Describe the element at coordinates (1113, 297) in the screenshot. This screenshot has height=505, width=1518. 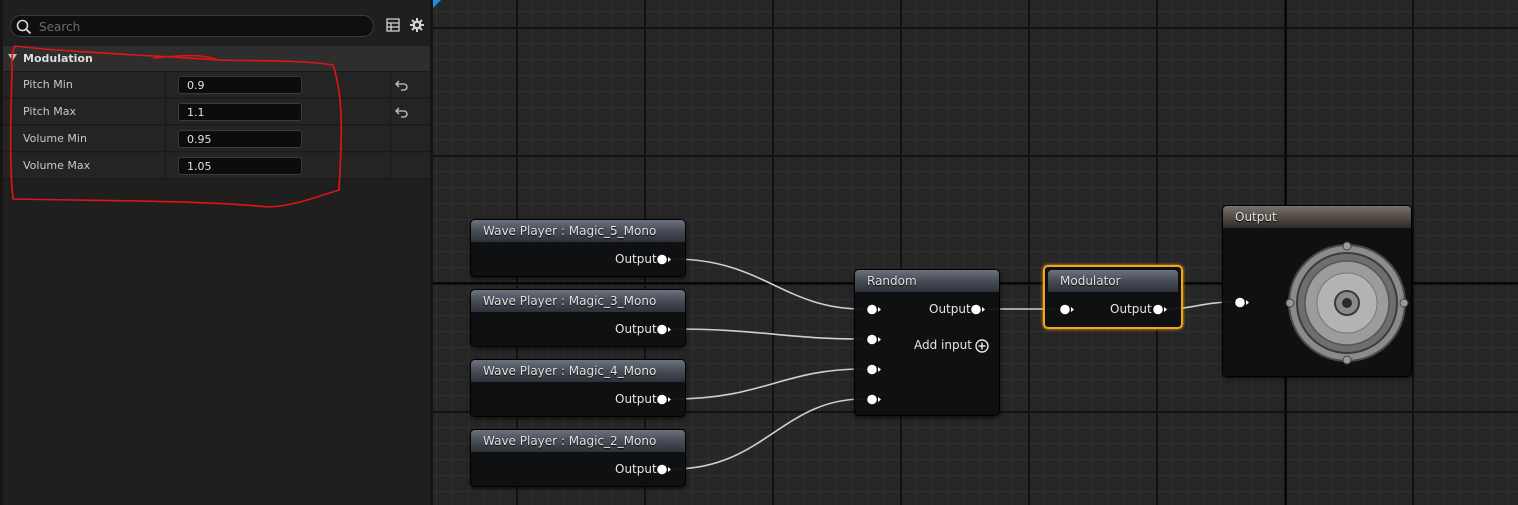
I see `modulator-node: Modulator Output` at that location.